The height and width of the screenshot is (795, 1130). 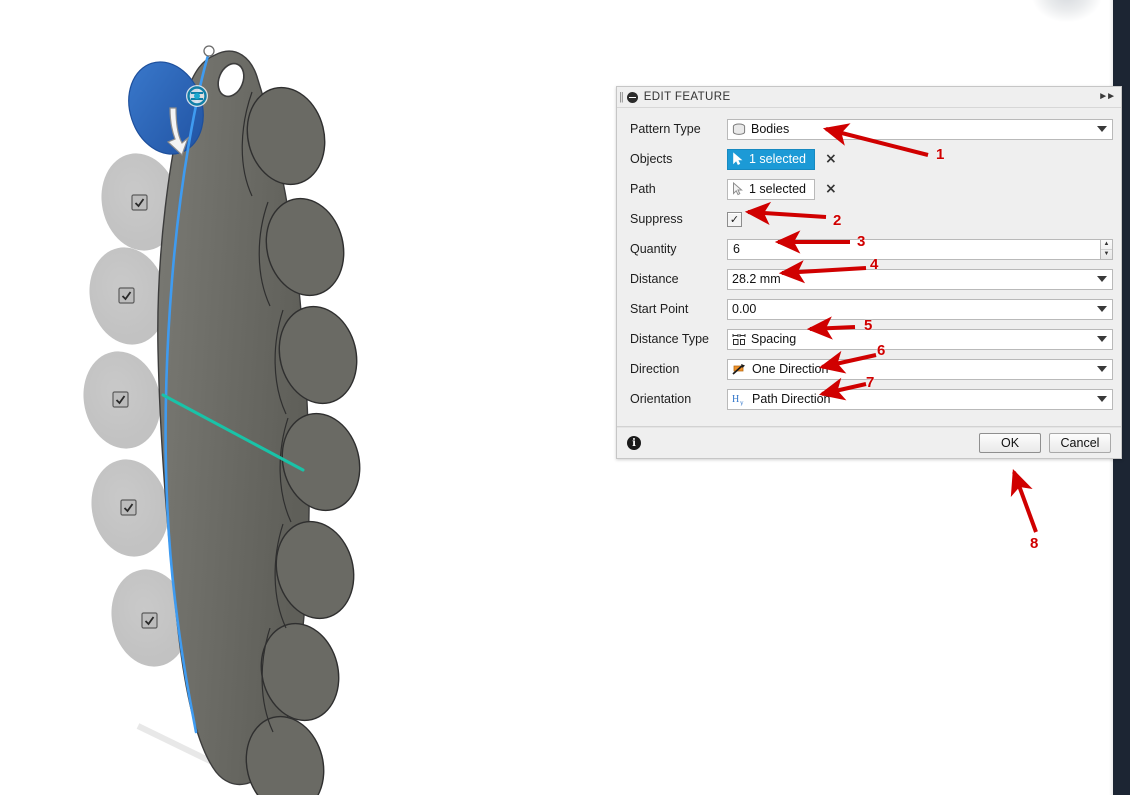 I want to click on quantity-input: 6, so click(x=913, y=249).